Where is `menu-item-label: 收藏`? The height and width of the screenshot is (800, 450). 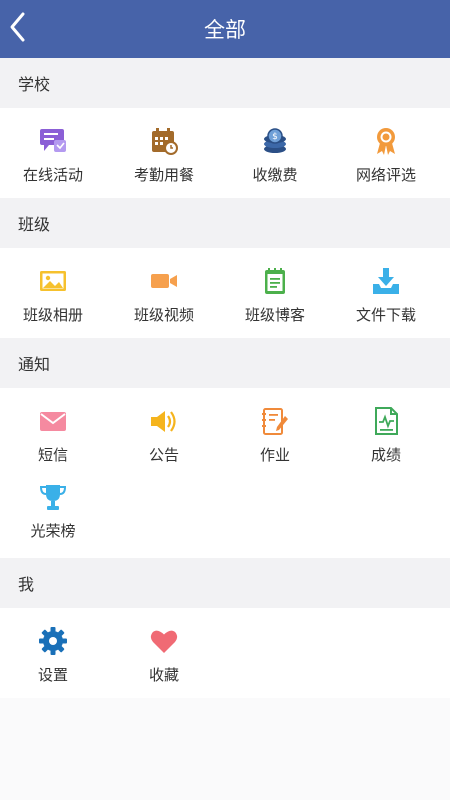 menu-item-label: 收藏 is located at coordinates (163, 675).